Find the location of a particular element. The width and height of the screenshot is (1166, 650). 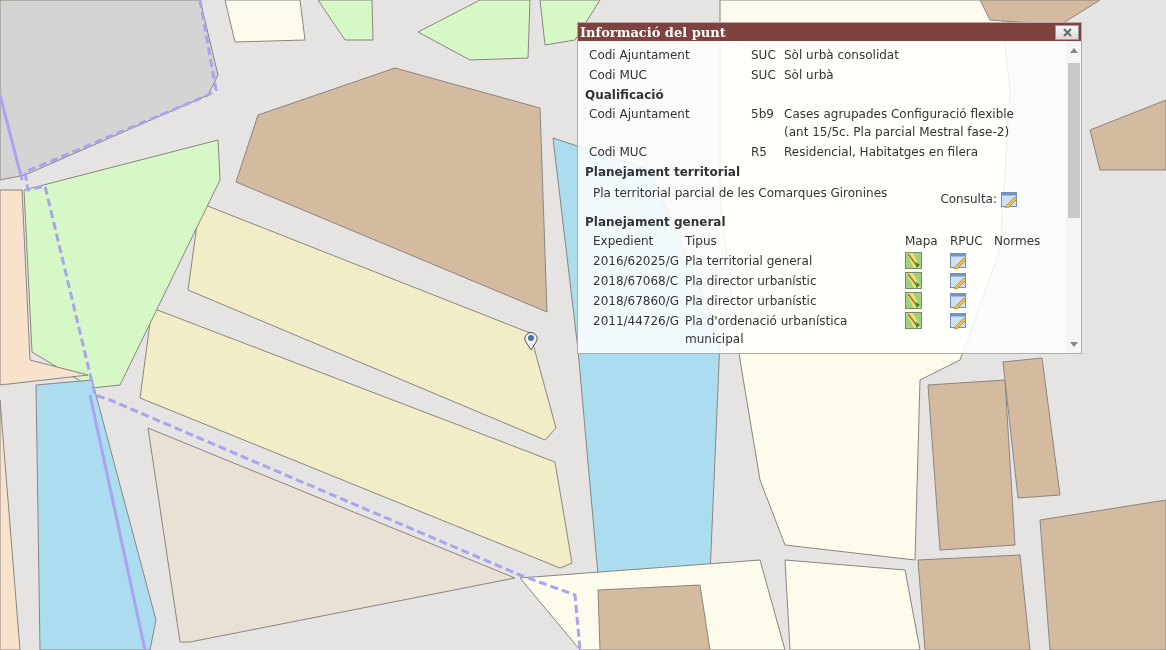

table-cell-text: 2018/67068/C is located at coordinates (636, 281).